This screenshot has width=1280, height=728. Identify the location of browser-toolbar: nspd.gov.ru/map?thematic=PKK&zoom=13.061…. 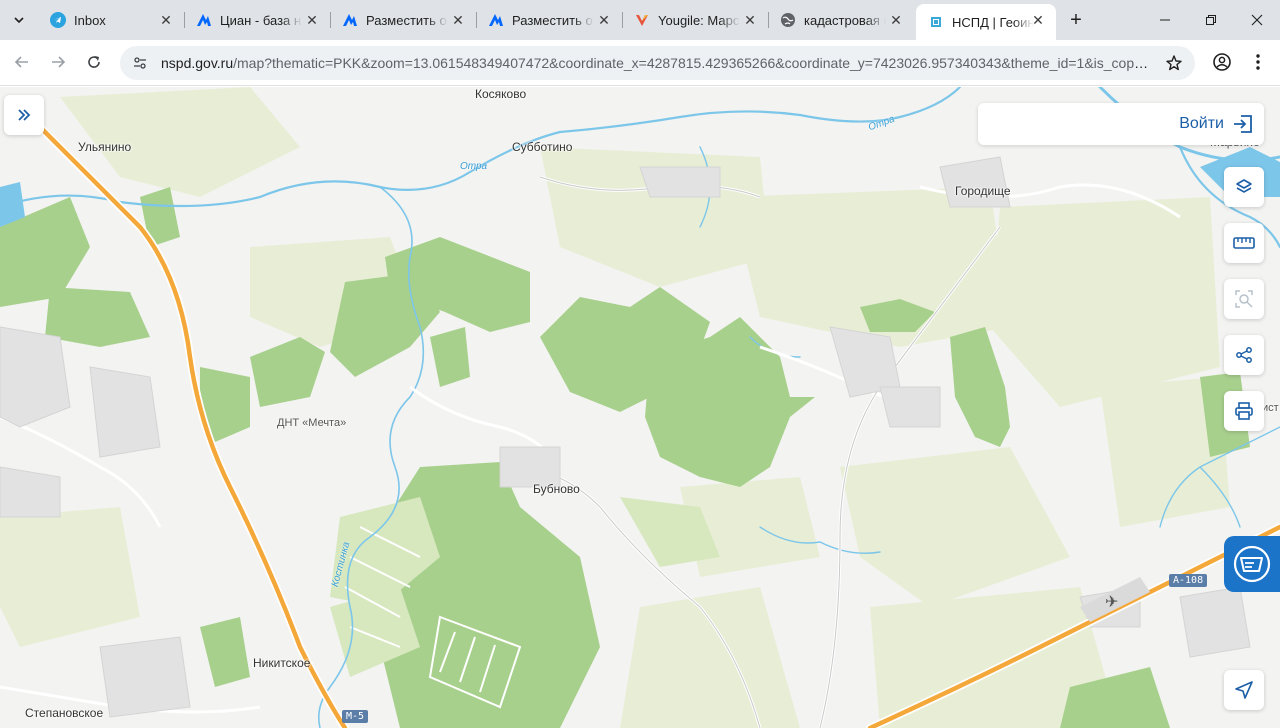
(640, 63).